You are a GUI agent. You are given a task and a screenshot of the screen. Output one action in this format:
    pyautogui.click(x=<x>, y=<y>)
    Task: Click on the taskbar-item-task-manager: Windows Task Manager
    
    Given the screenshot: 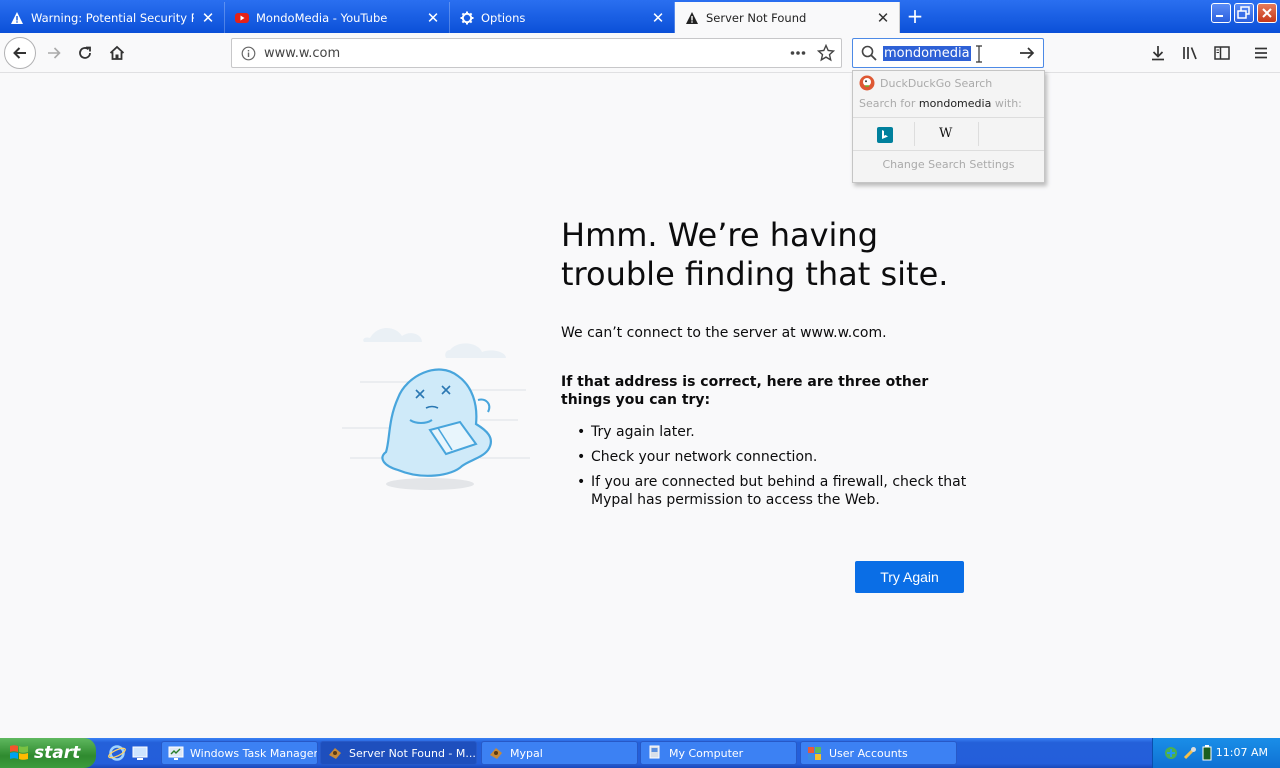 What is the action you would take?
    pyautogui.click(x=239, y=753)
    